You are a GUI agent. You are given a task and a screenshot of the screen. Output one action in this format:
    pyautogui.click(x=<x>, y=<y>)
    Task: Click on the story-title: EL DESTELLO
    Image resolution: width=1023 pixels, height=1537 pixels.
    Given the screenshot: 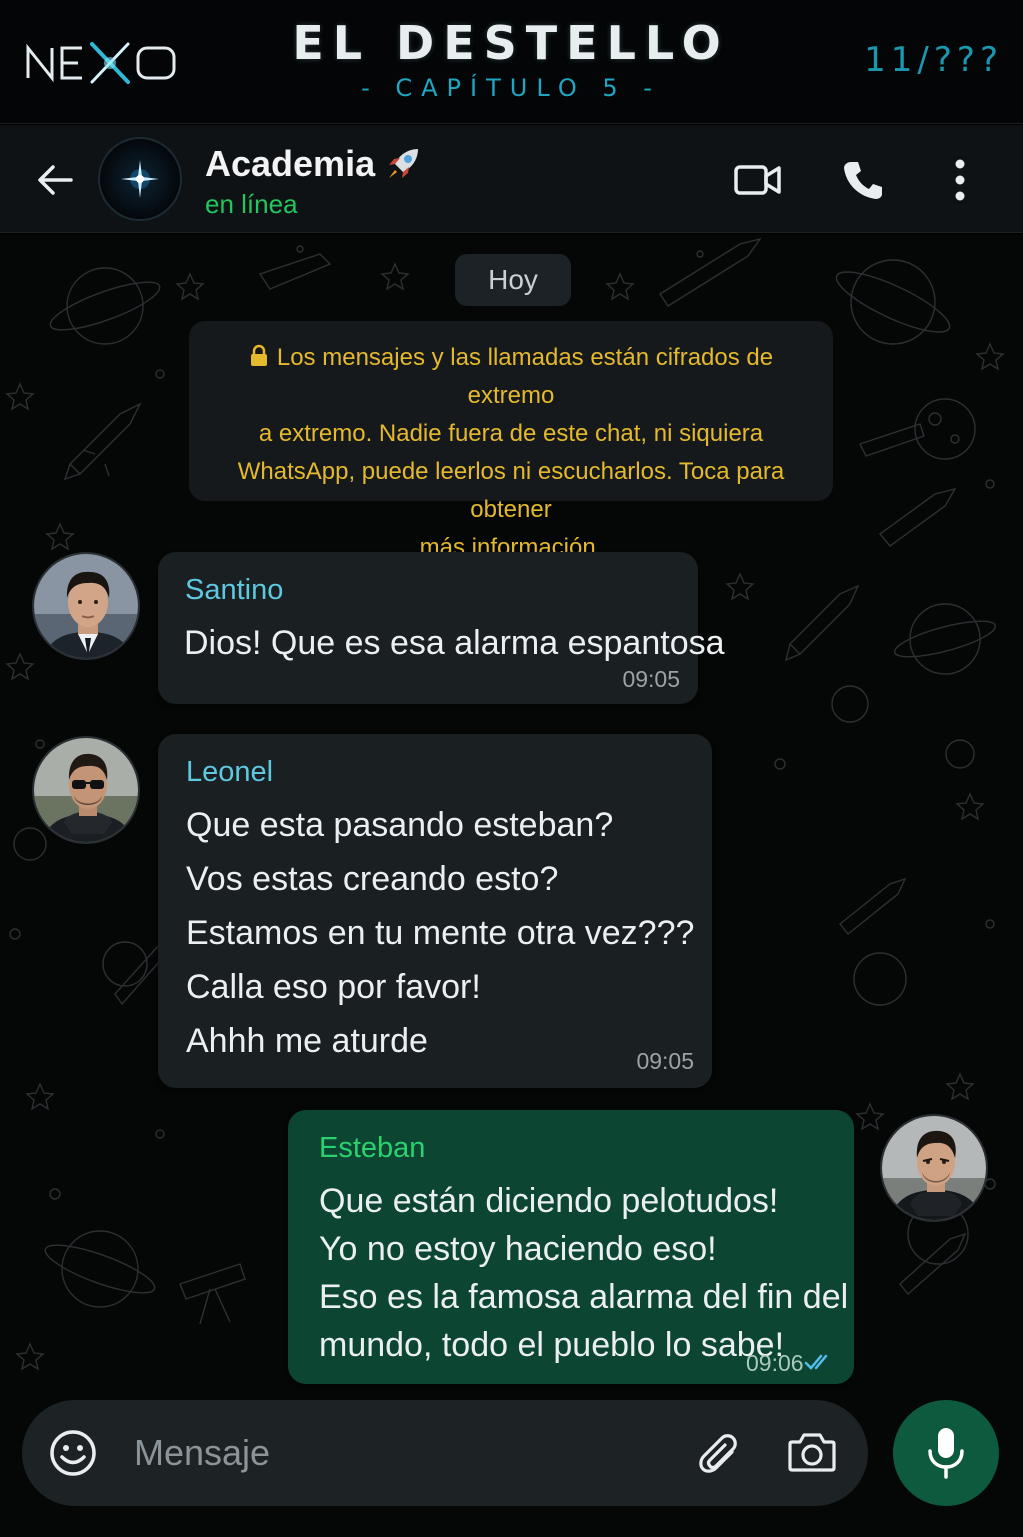 What is the action you would take?
    pyautogui.click(x=511, y=43)
    